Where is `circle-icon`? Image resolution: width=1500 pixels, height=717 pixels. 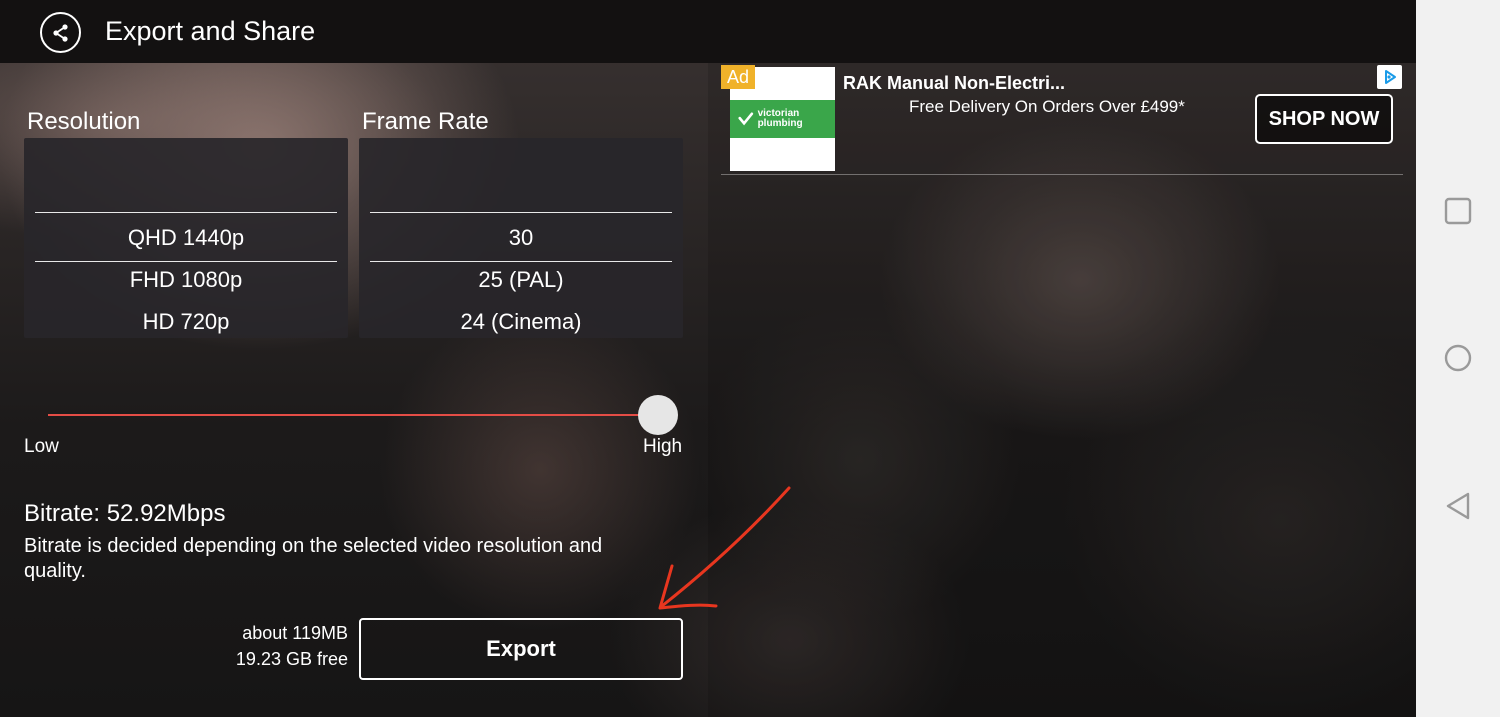
circle-icon is located at coordinates (1458, 358).